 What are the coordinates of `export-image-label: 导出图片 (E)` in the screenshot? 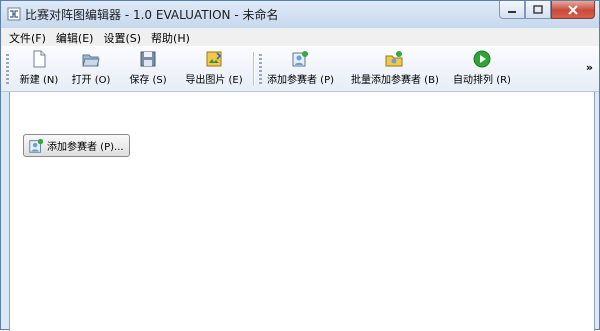 It's located at (214, 80).